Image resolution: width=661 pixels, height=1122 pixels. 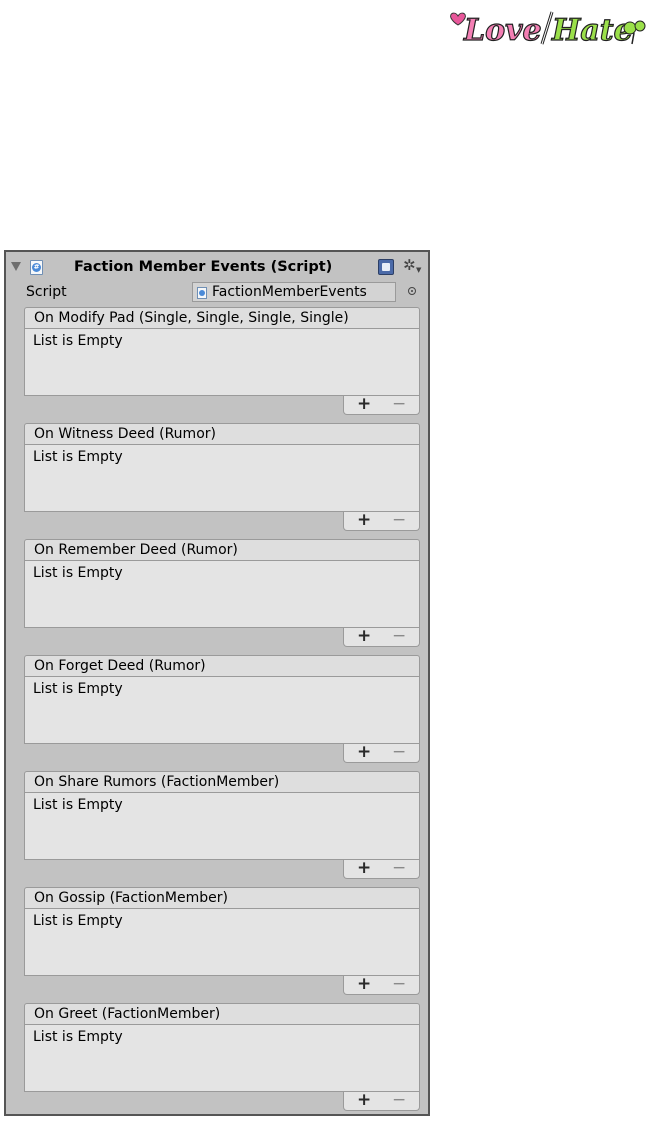 I want to click on event-header: On Share Rumors (FactionMember), so click(x=222, y=782).